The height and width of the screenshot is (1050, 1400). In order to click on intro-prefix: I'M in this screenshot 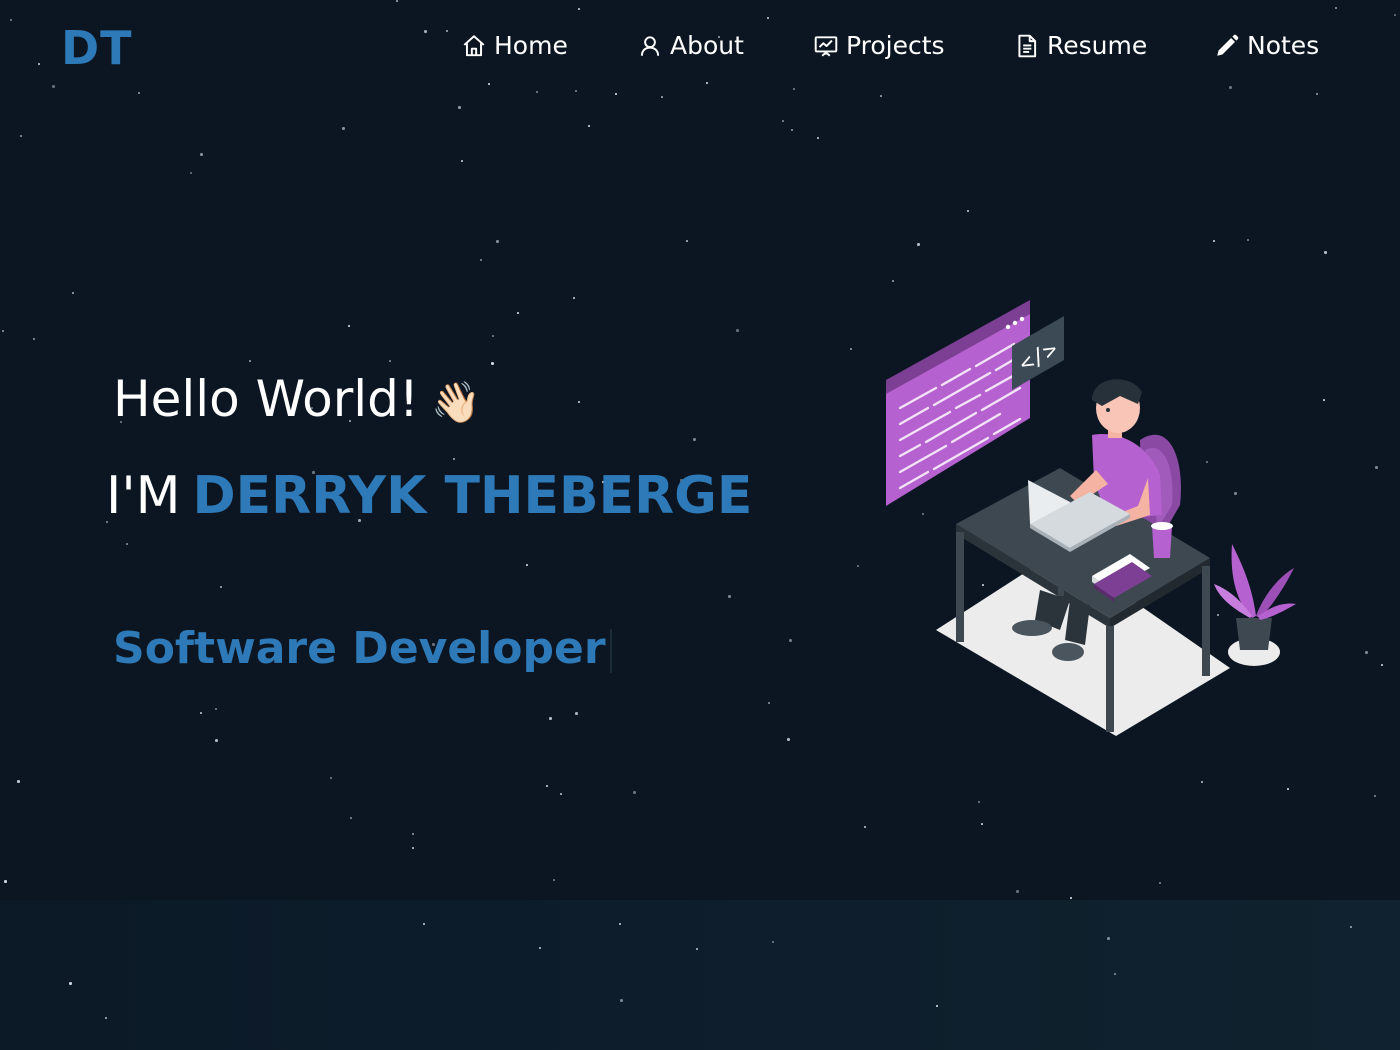, I will do `click(143, 496)`.